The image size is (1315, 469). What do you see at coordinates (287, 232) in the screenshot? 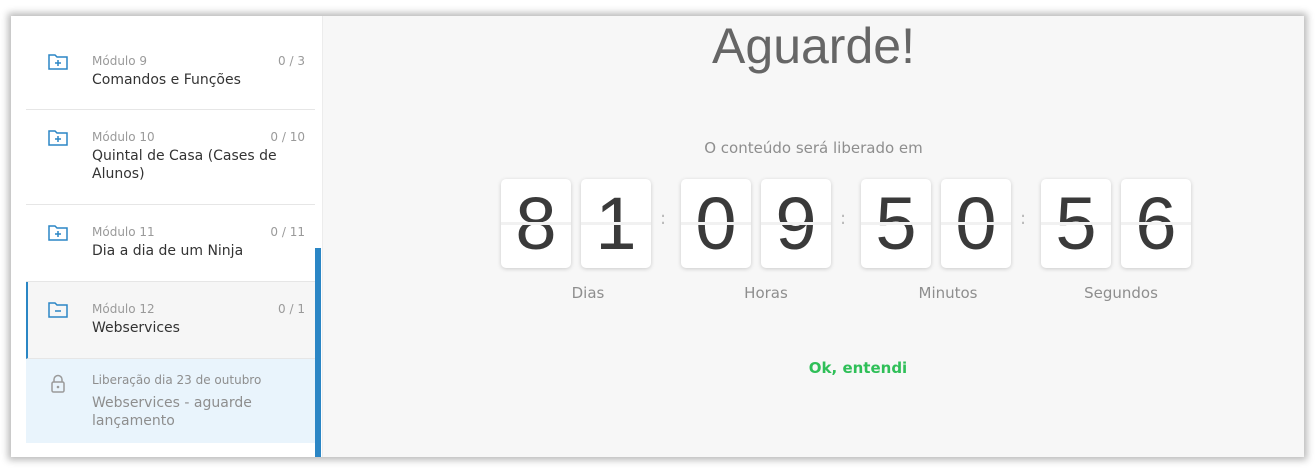
I see `module-progress: 0 / 11` at bounding box center [287, 232].